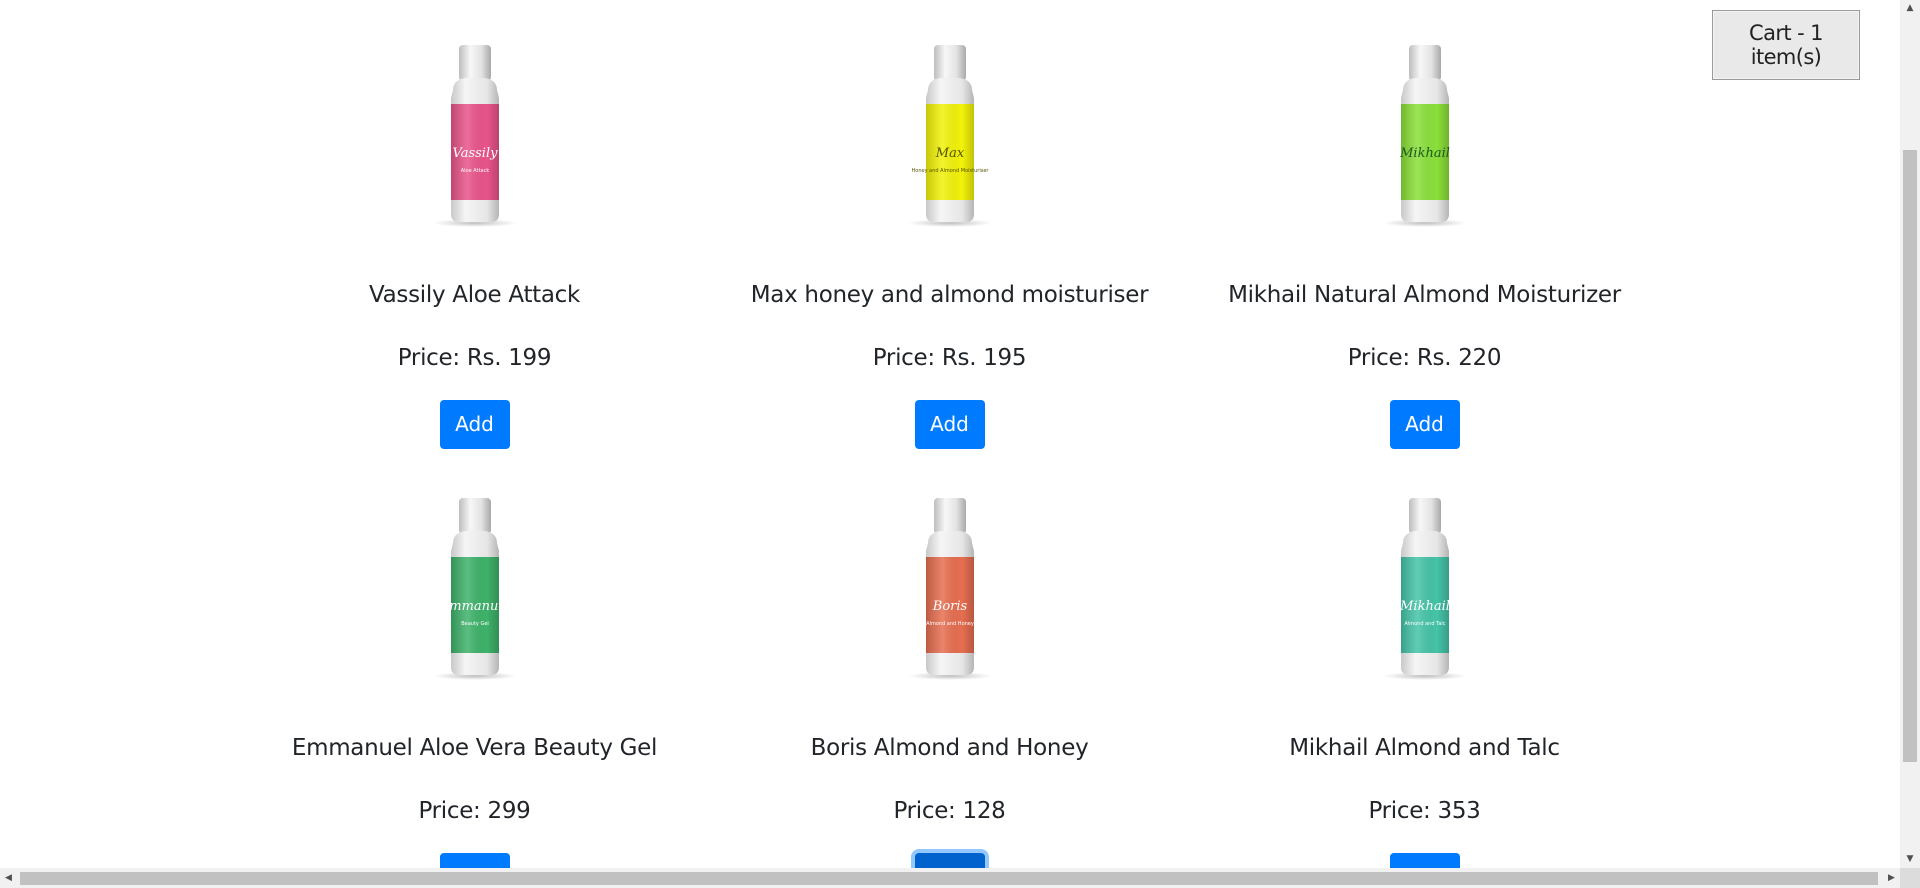 This screenshot has width=1920, height=888. Describe the element at coordinates (1786, 45) in the screenshot. I see `cart-button: Cart - 1 item(s)` at that location.